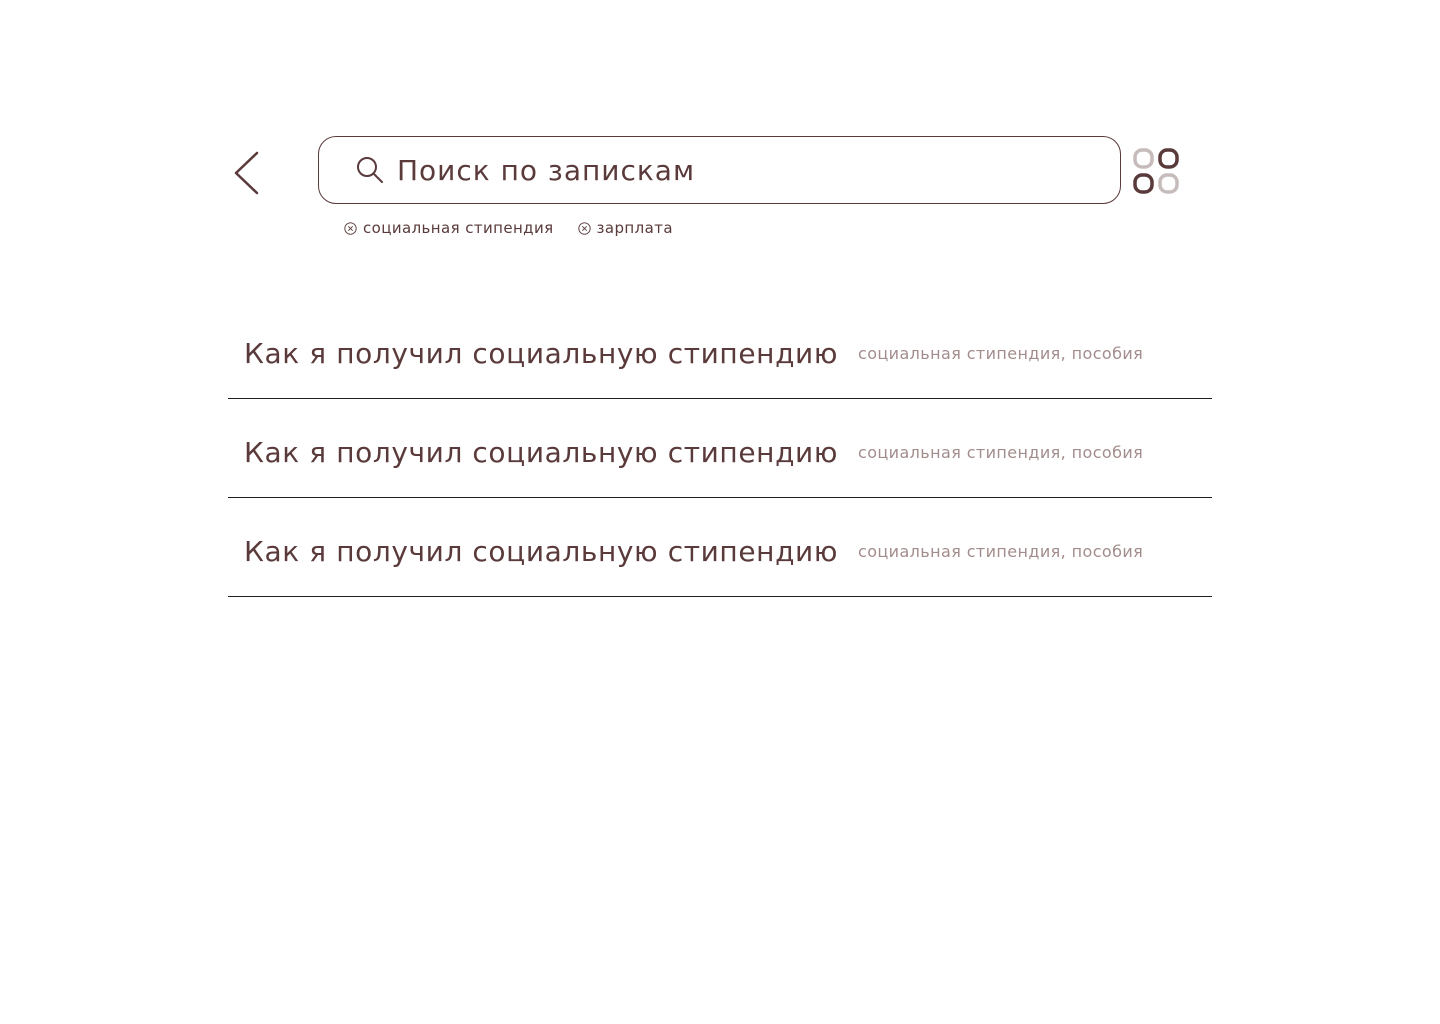 This screenshot has height=1024, width=1440. Describe the element at coordinates (747, 170) in the screenshot. I see `search-input` at that location.